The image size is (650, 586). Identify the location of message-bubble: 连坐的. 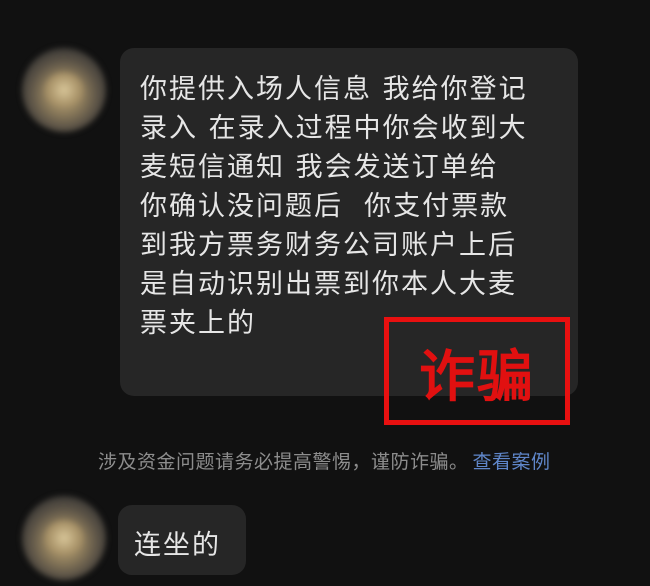
(182, 540).